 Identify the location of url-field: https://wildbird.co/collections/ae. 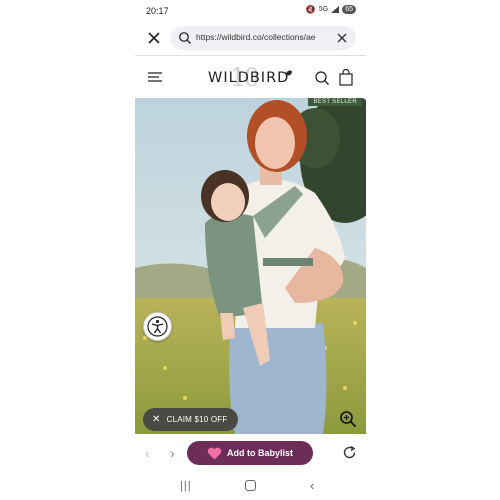
(263, 38).